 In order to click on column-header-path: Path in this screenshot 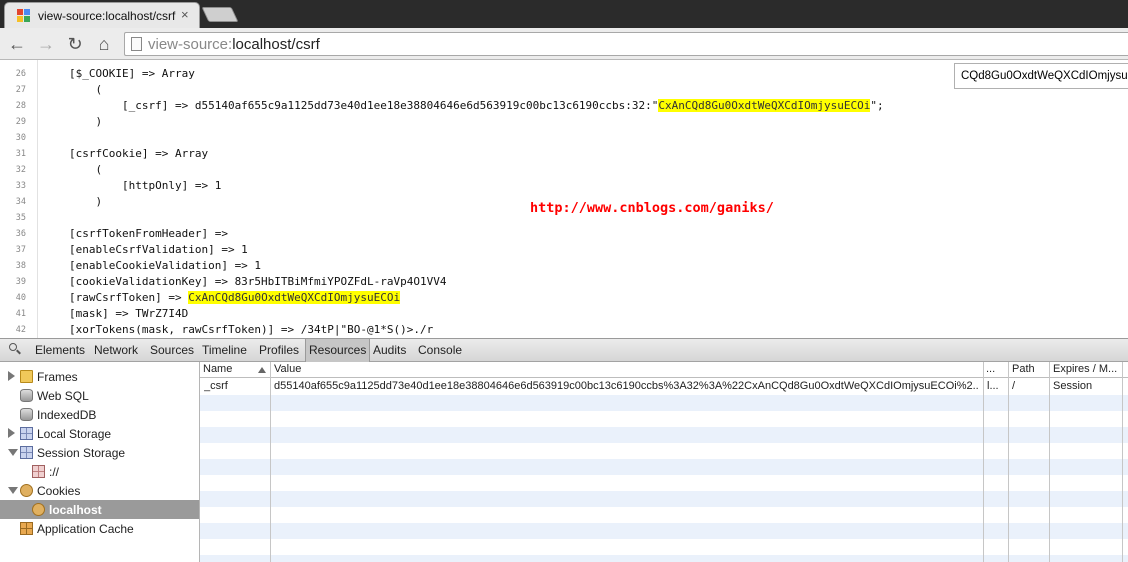, I will do `click(1030, 369)`.